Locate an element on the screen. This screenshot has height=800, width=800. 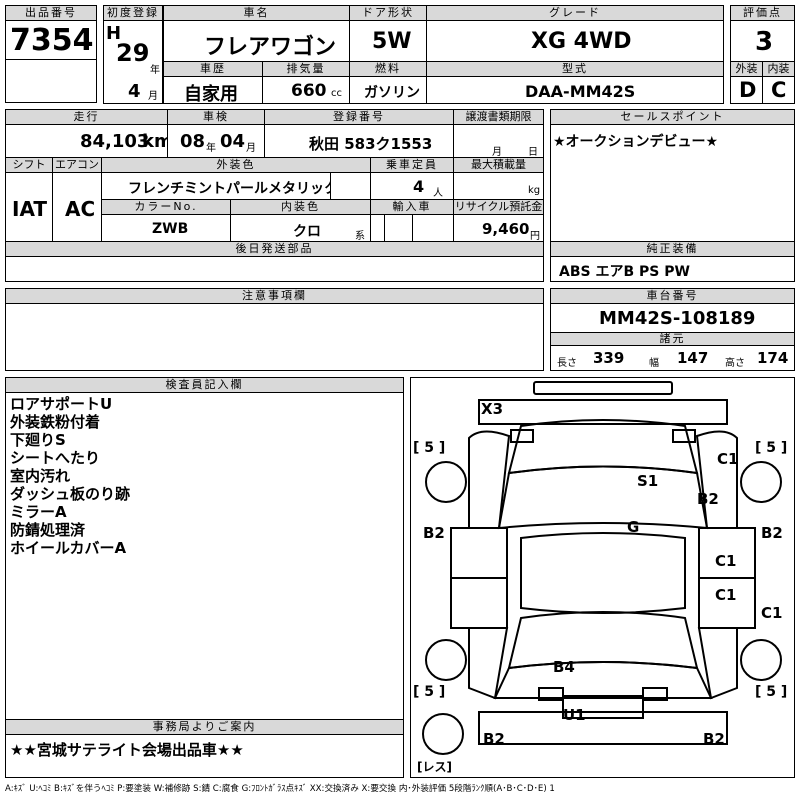
displacement: 660 is located at coordinates (309, 91).